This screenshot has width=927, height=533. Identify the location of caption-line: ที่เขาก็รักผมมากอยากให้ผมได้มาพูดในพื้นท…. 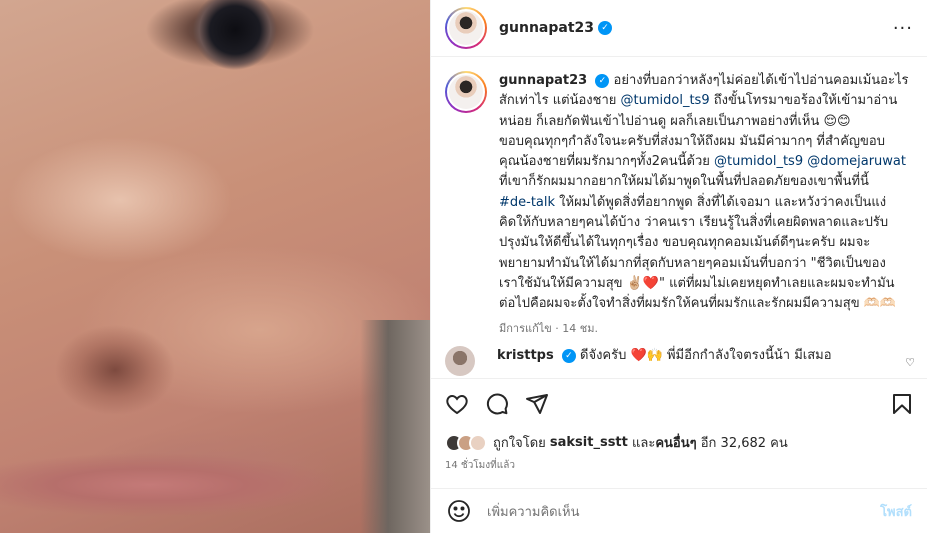
(684, 182).